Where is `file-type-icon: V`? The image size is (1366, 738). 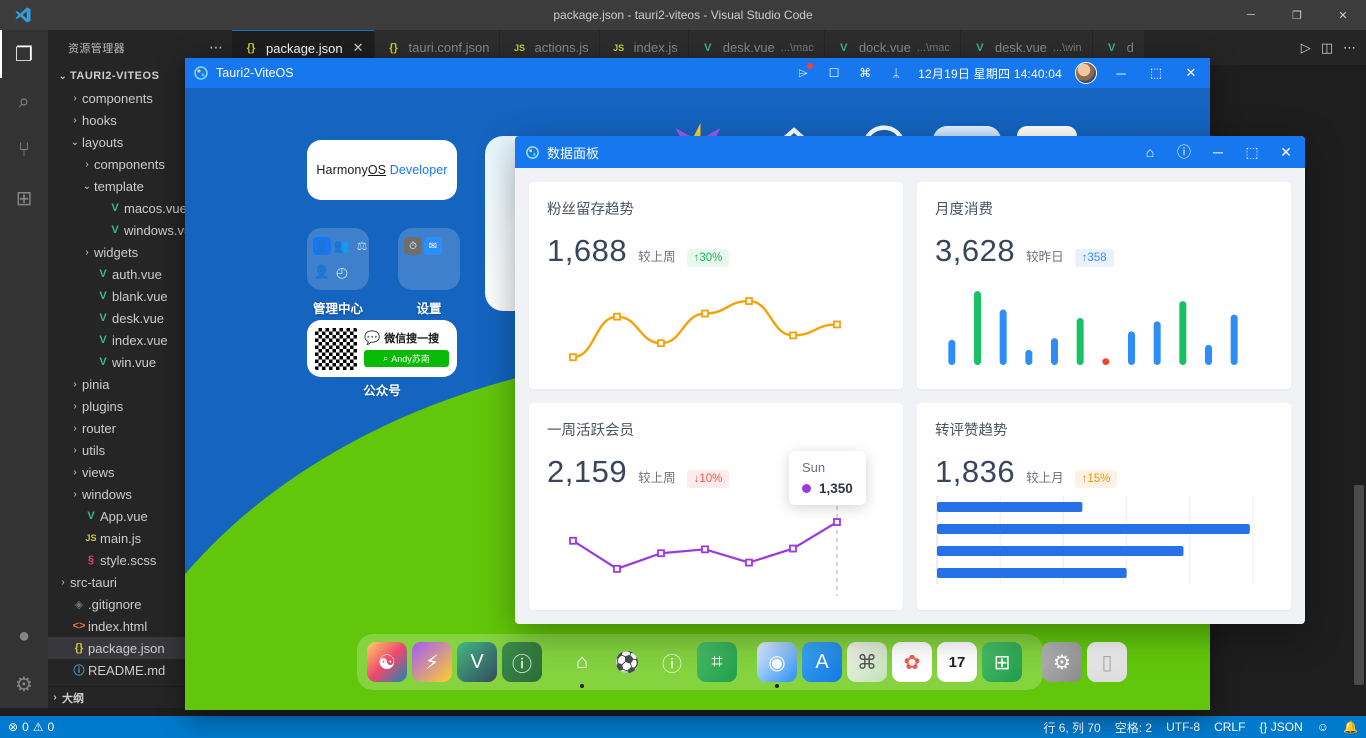
file-type-icon: V is located at coordinates (103, 362).